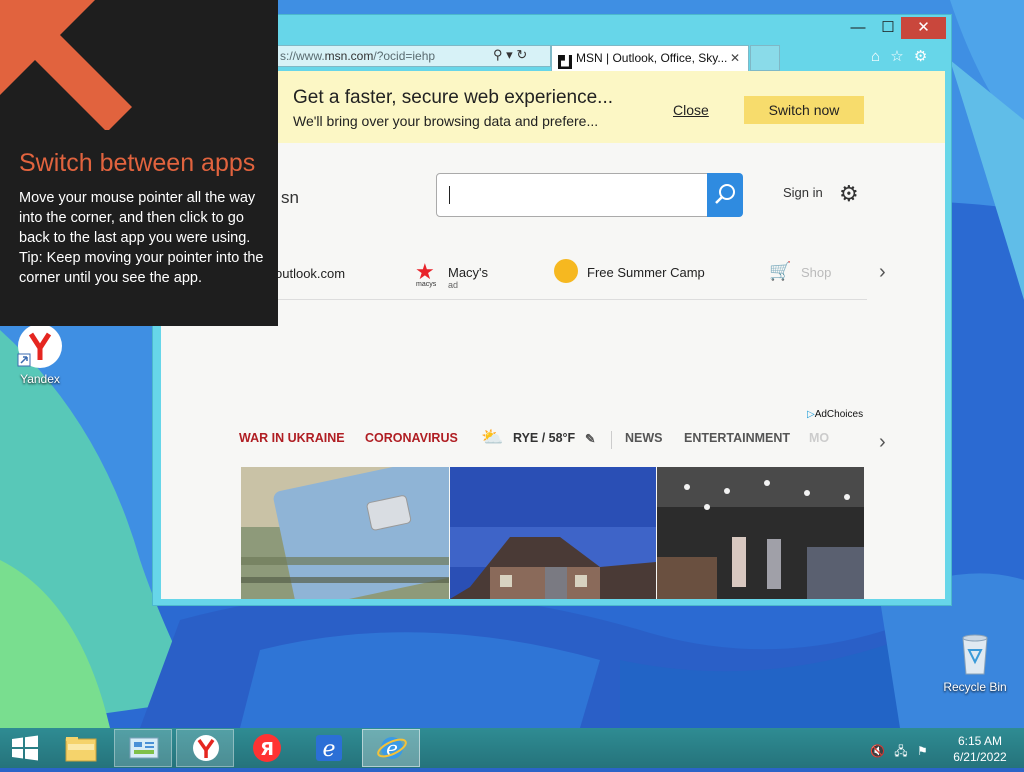 This screenshot has width=1024, height=772. Describe the element at coordinates (896, 56) in the screenshot. I see `favorites-icon: ☆` at that location.